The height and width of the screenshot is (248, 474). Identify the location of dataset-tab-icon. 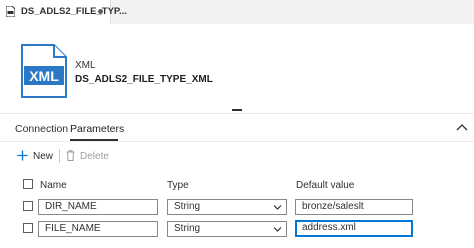
(10, 11).